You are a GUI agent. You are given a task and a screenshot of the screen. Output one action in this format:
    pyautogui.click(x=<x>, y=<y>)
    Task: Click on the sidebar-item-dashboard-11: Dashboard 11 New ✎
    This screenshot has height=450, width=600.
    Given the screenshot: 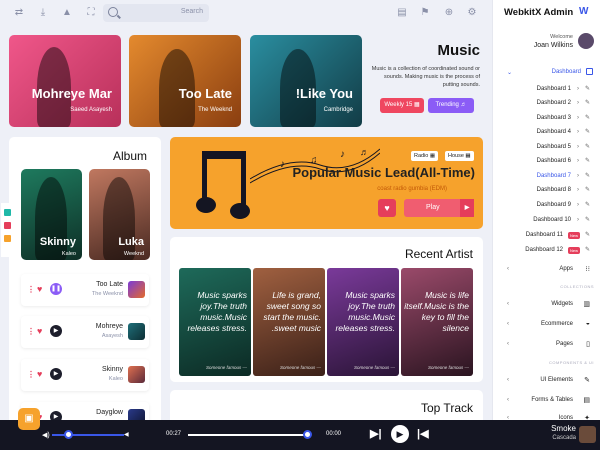 What is the action you would take?
    pyautogui.click(x=551, y=236)
    